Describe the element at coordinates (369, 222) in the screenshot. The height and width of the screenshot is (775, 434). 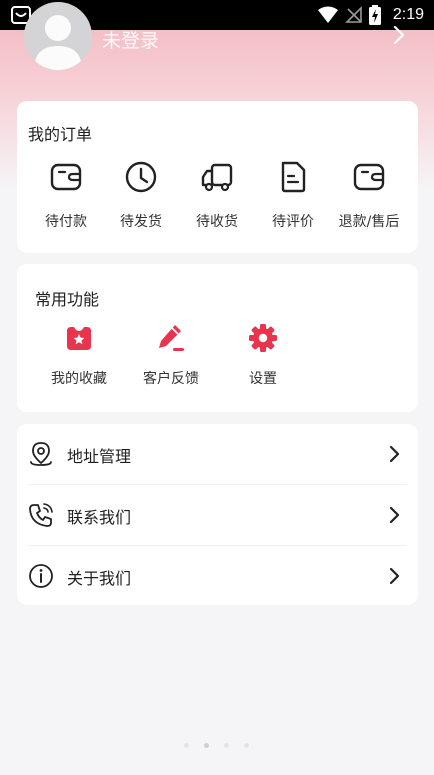
I see `order-item-label: 退款/售后` at that location.